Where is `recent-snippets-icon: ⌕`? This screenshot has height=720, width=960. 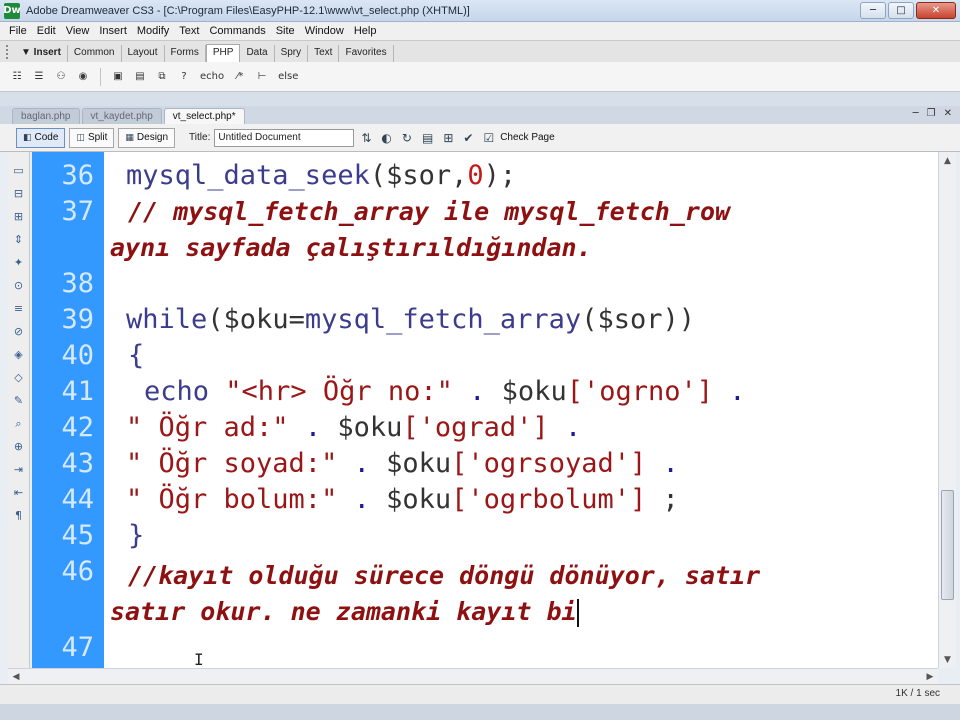 recent-snippets-icon: ⌕ is located at coordinates (18, 424).